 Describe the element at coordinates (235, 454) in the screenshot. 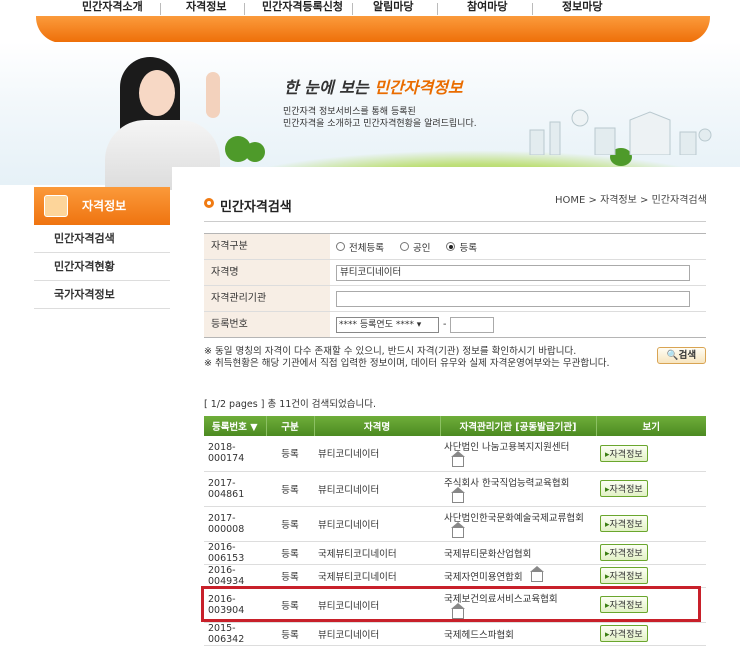

I see `cell-regno: 2018-000174` at that location.